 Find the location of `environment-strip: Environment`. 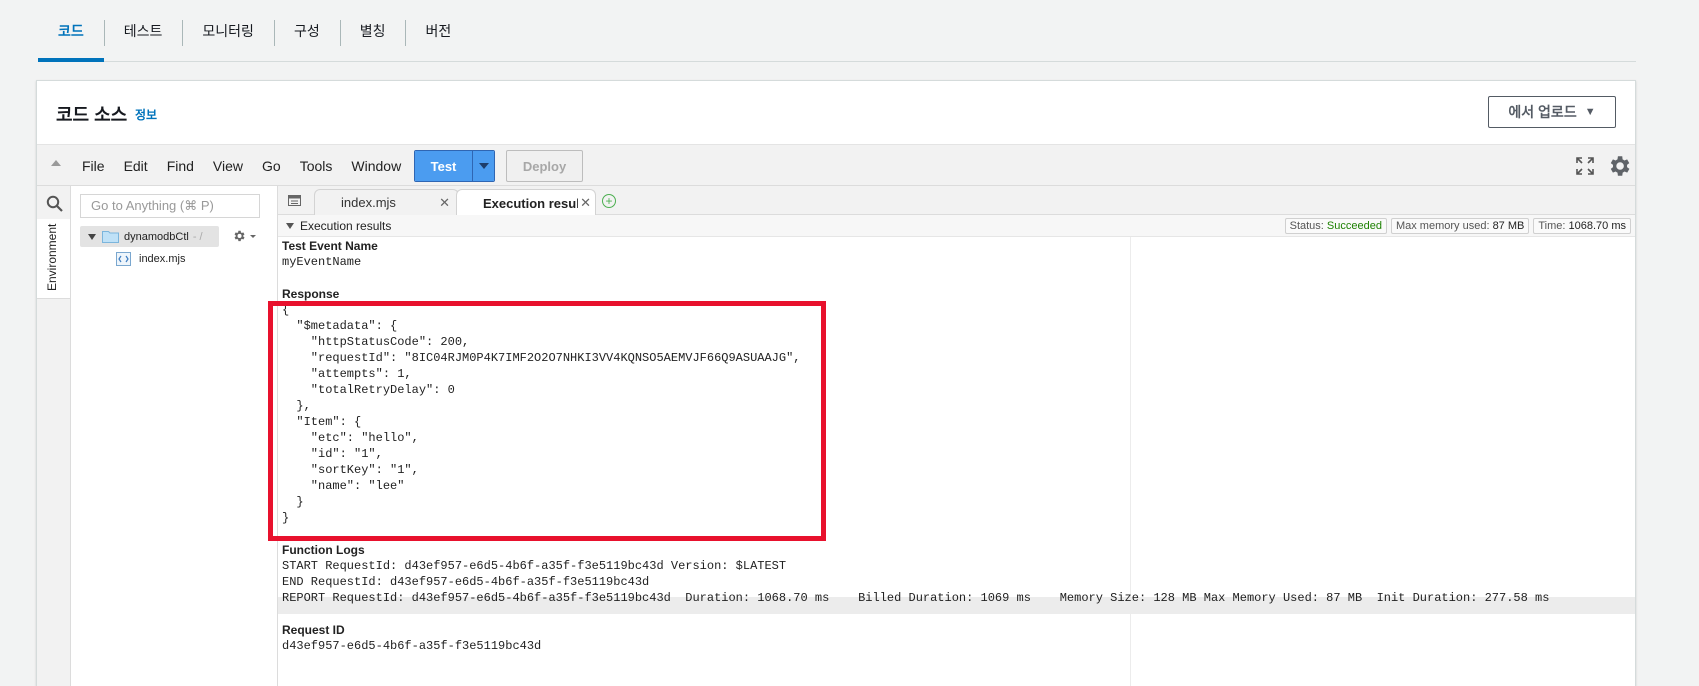

environment-strip: Environment is located at coordinates (54, 436).